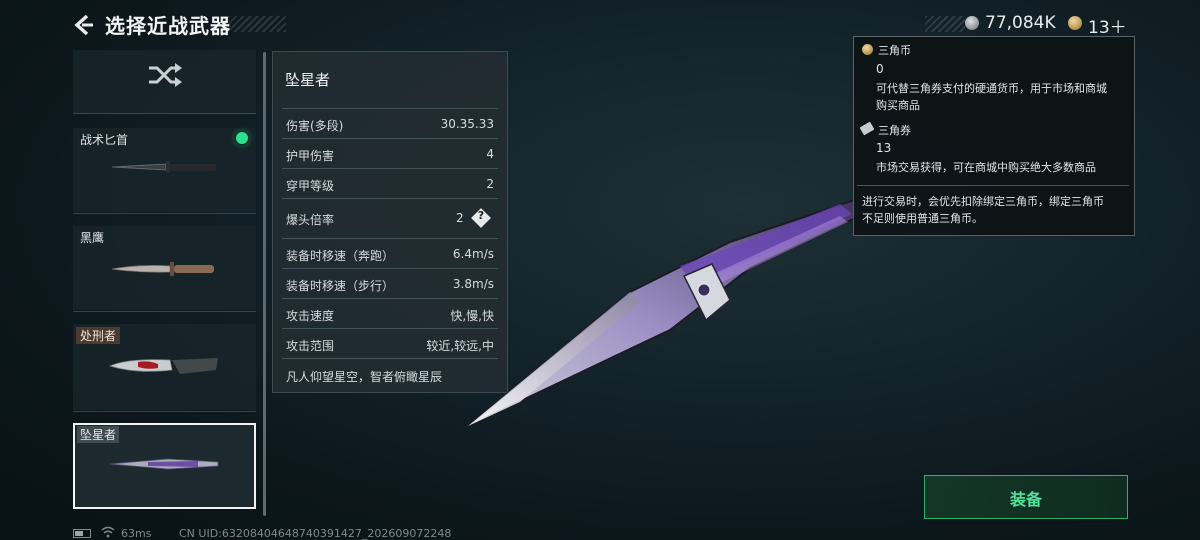 The width and height of the screenshot is (1200, 540). Describe the element at coordinates (340, 256) in the screenshot. I see `stat-label: 装备时移速（奔跑）` at that location.